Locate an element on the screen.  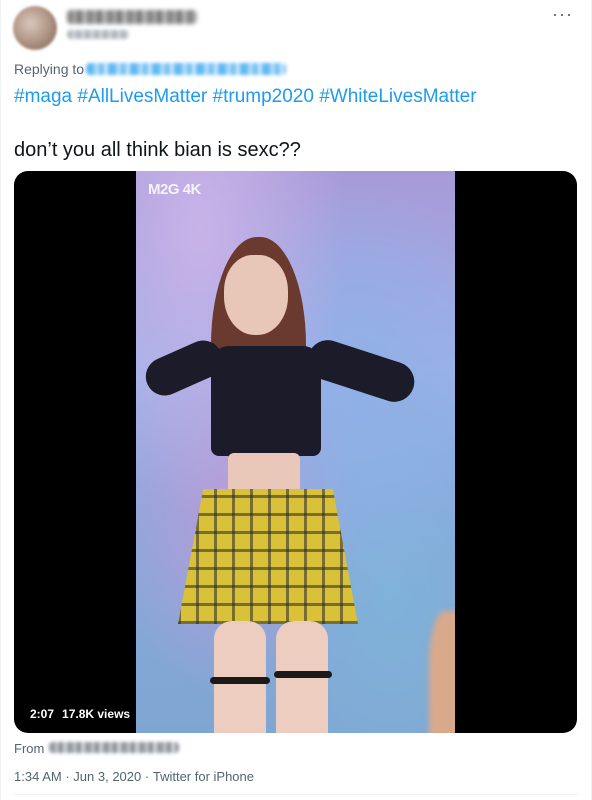
video-watermark: M2G 4K is located at coordinates (174, 189).